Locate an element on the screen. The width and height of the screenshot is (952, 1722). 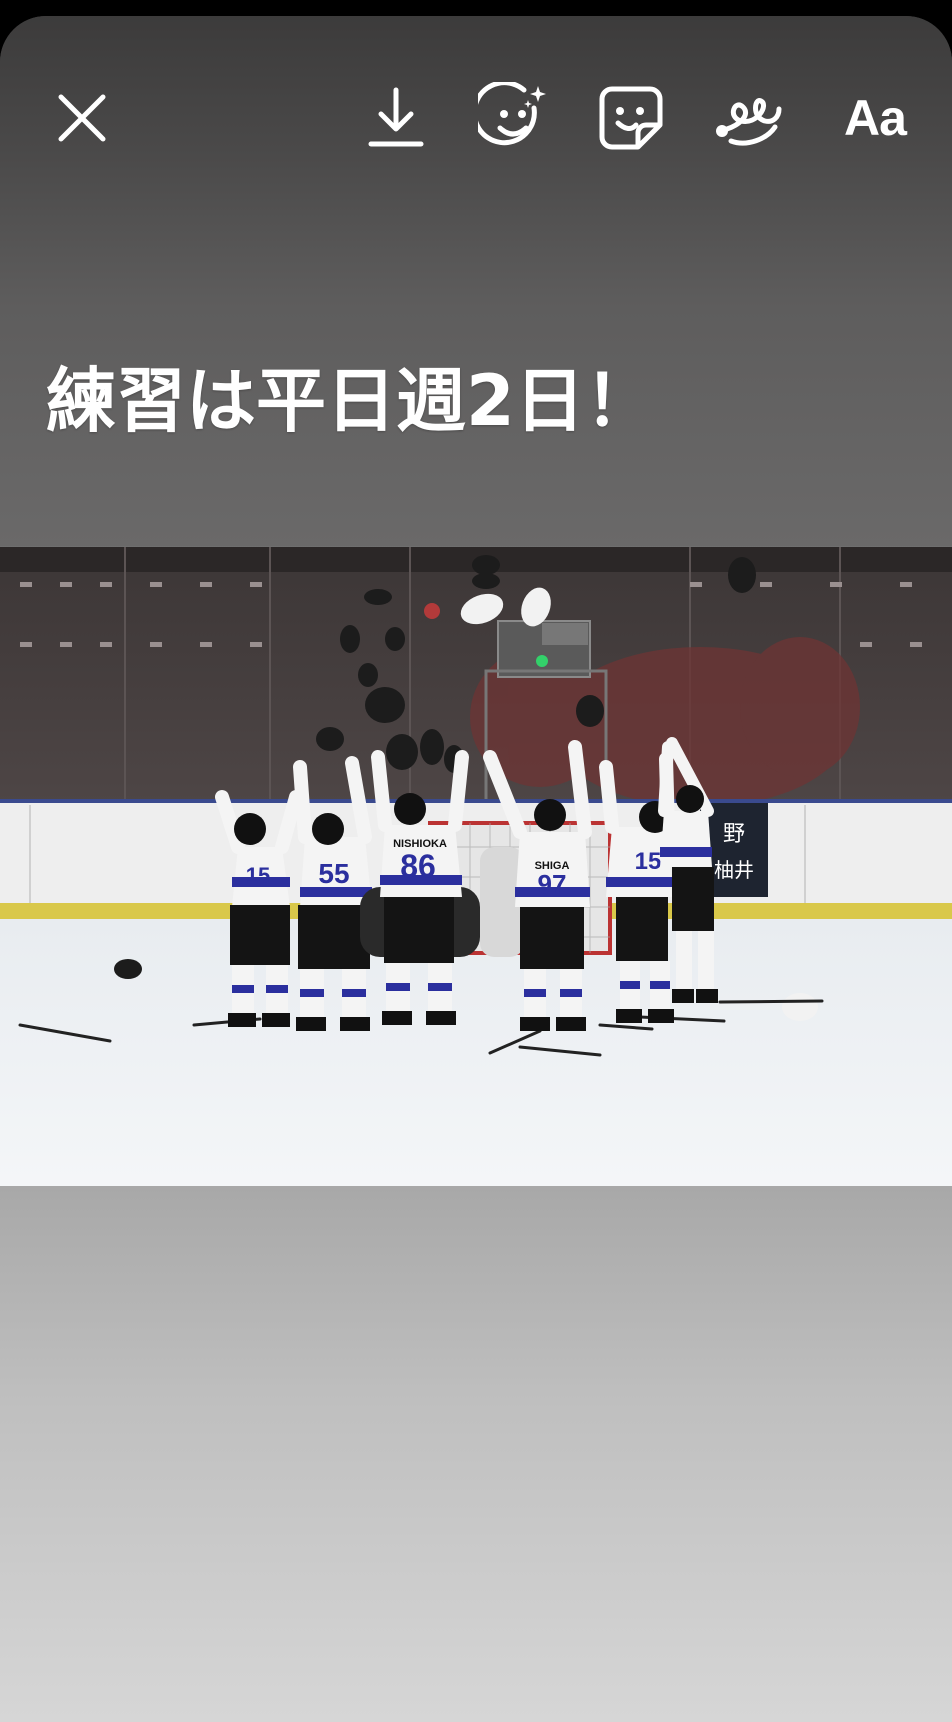
face-effects-button is located at coordinates (514, 118).